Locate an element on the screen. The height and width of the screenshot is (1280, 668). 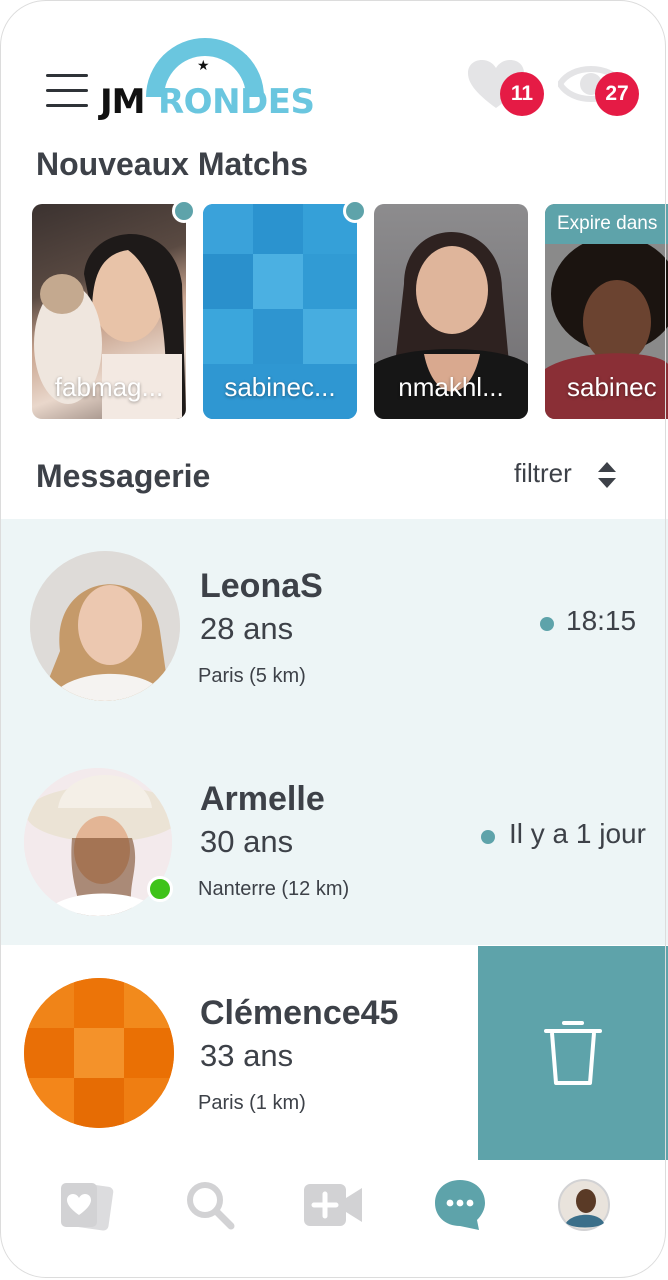
sort-arrows-icon is located at coordinates (607, 475).